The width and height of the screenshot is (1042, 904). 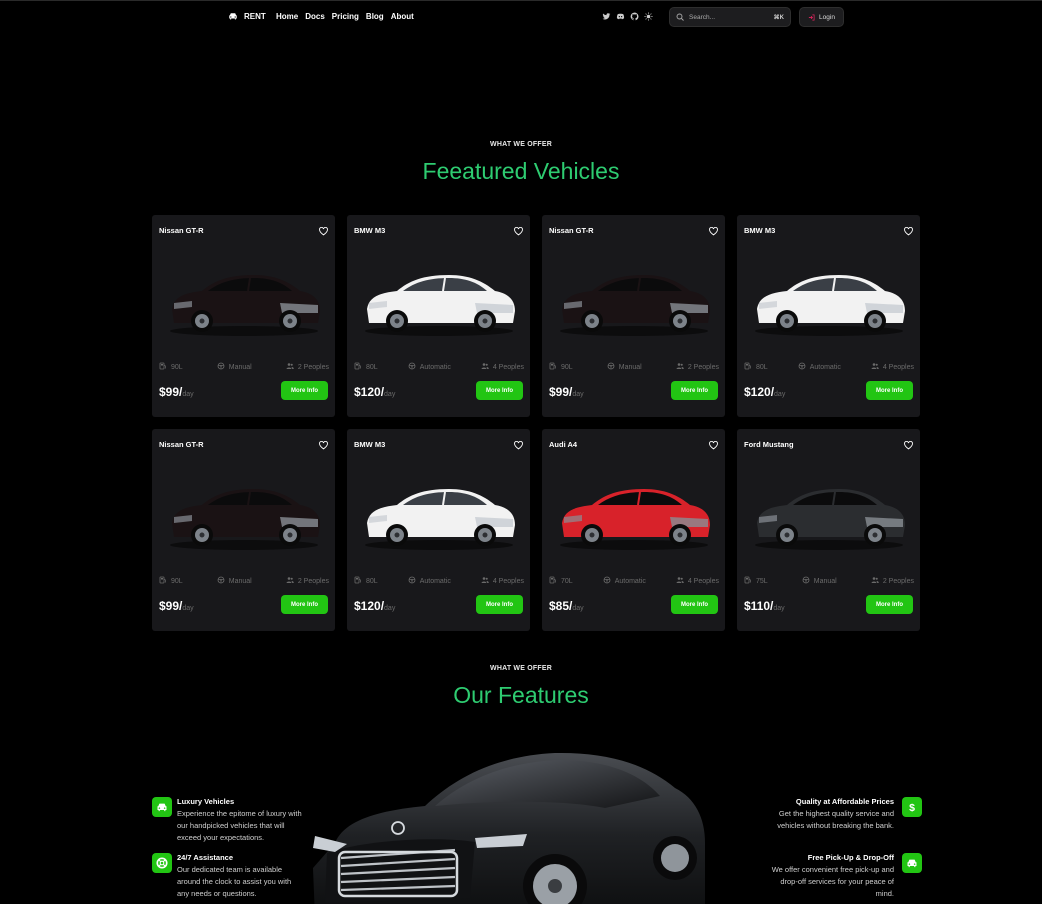 I want to click on vehicle-name: Ford Mustang, so click(x=769, y=444).